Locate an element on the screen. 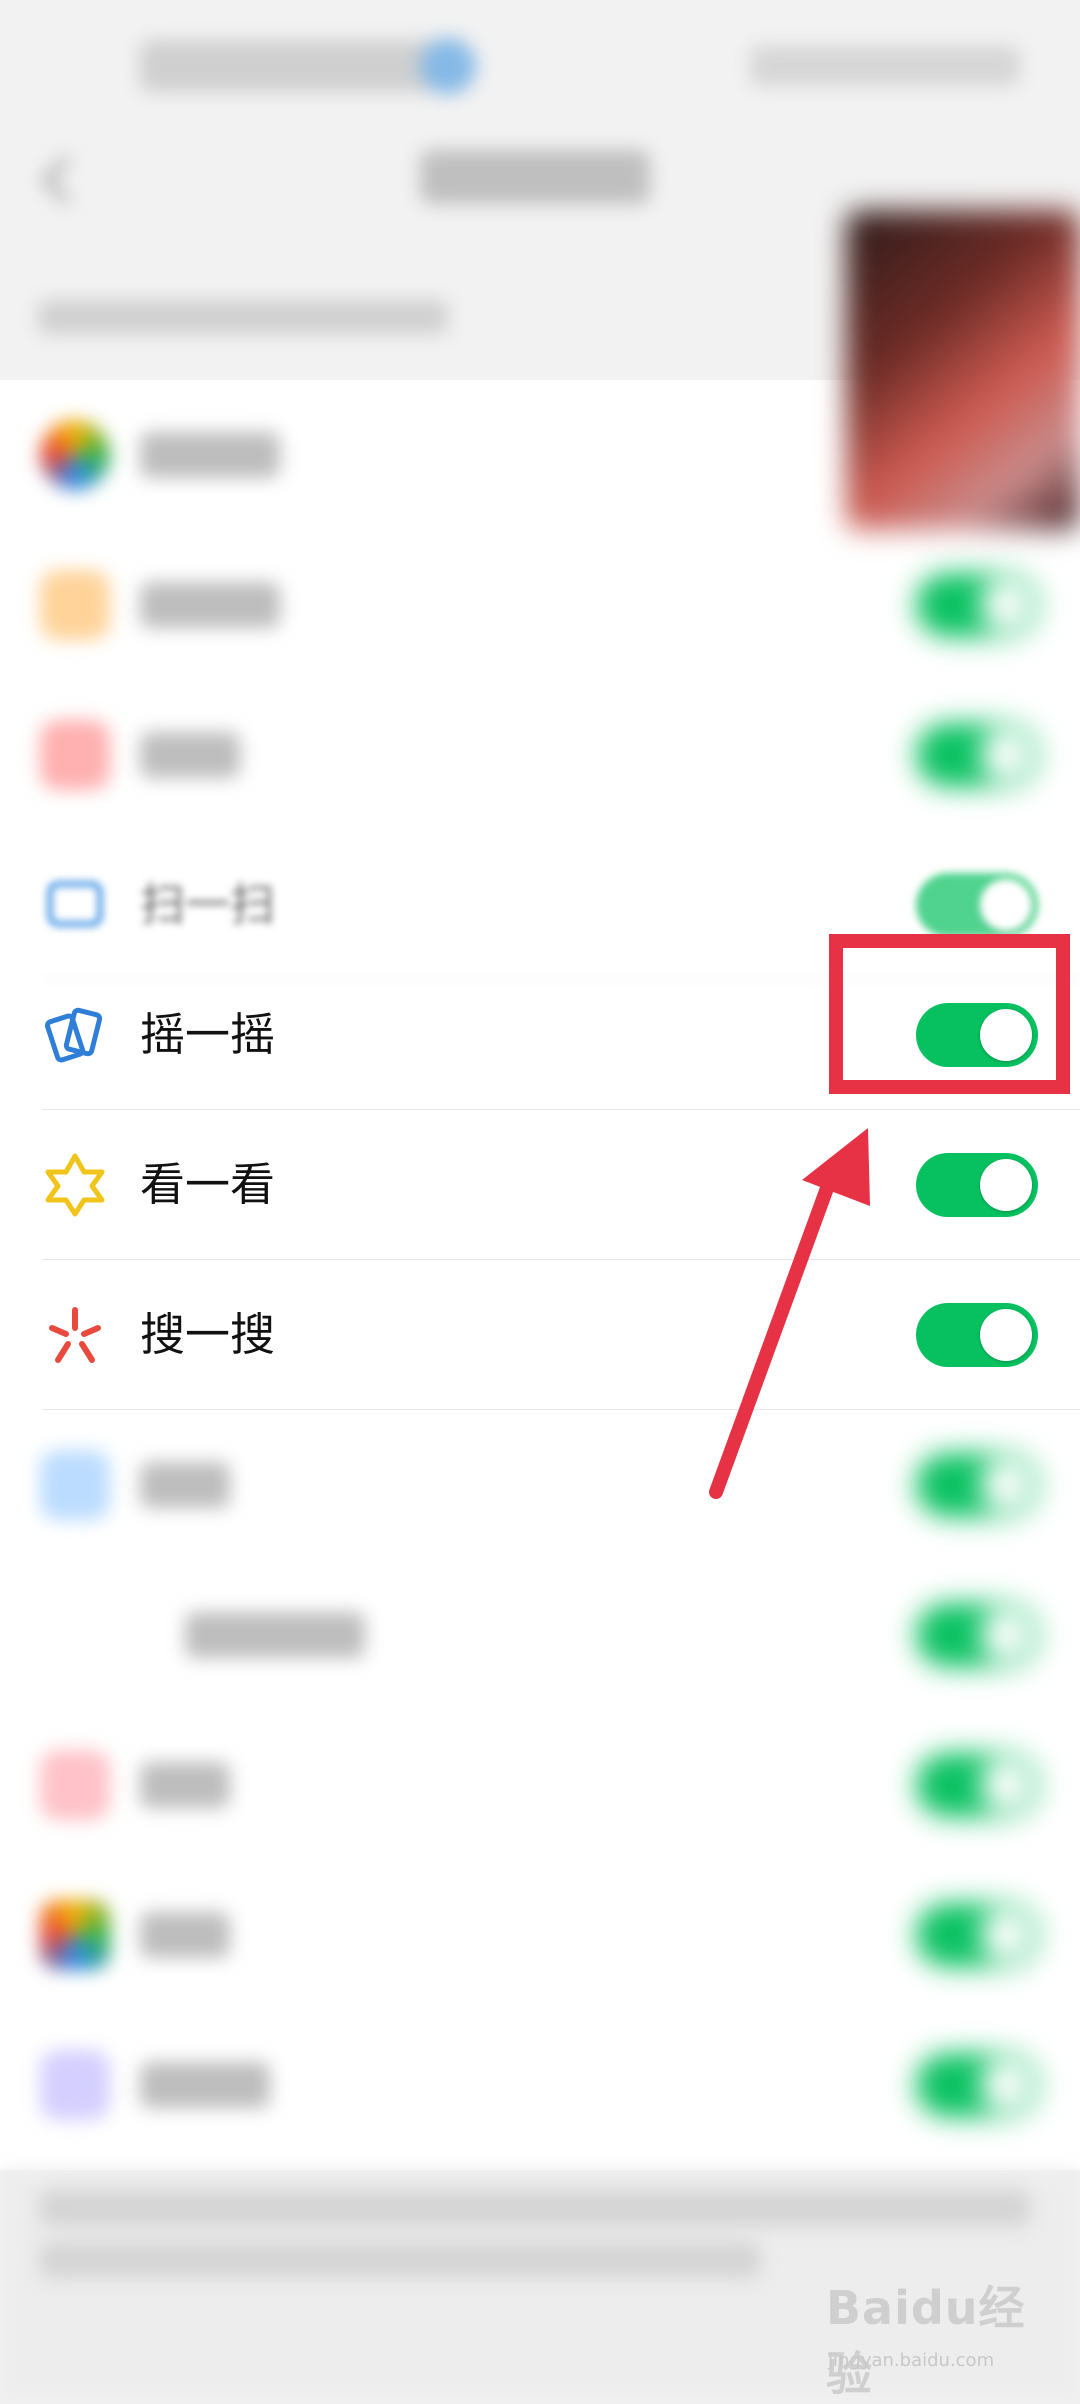 This screenshot has height=2404, width=1080. floating-video-thumbnail is located at coordinates (963, 370).